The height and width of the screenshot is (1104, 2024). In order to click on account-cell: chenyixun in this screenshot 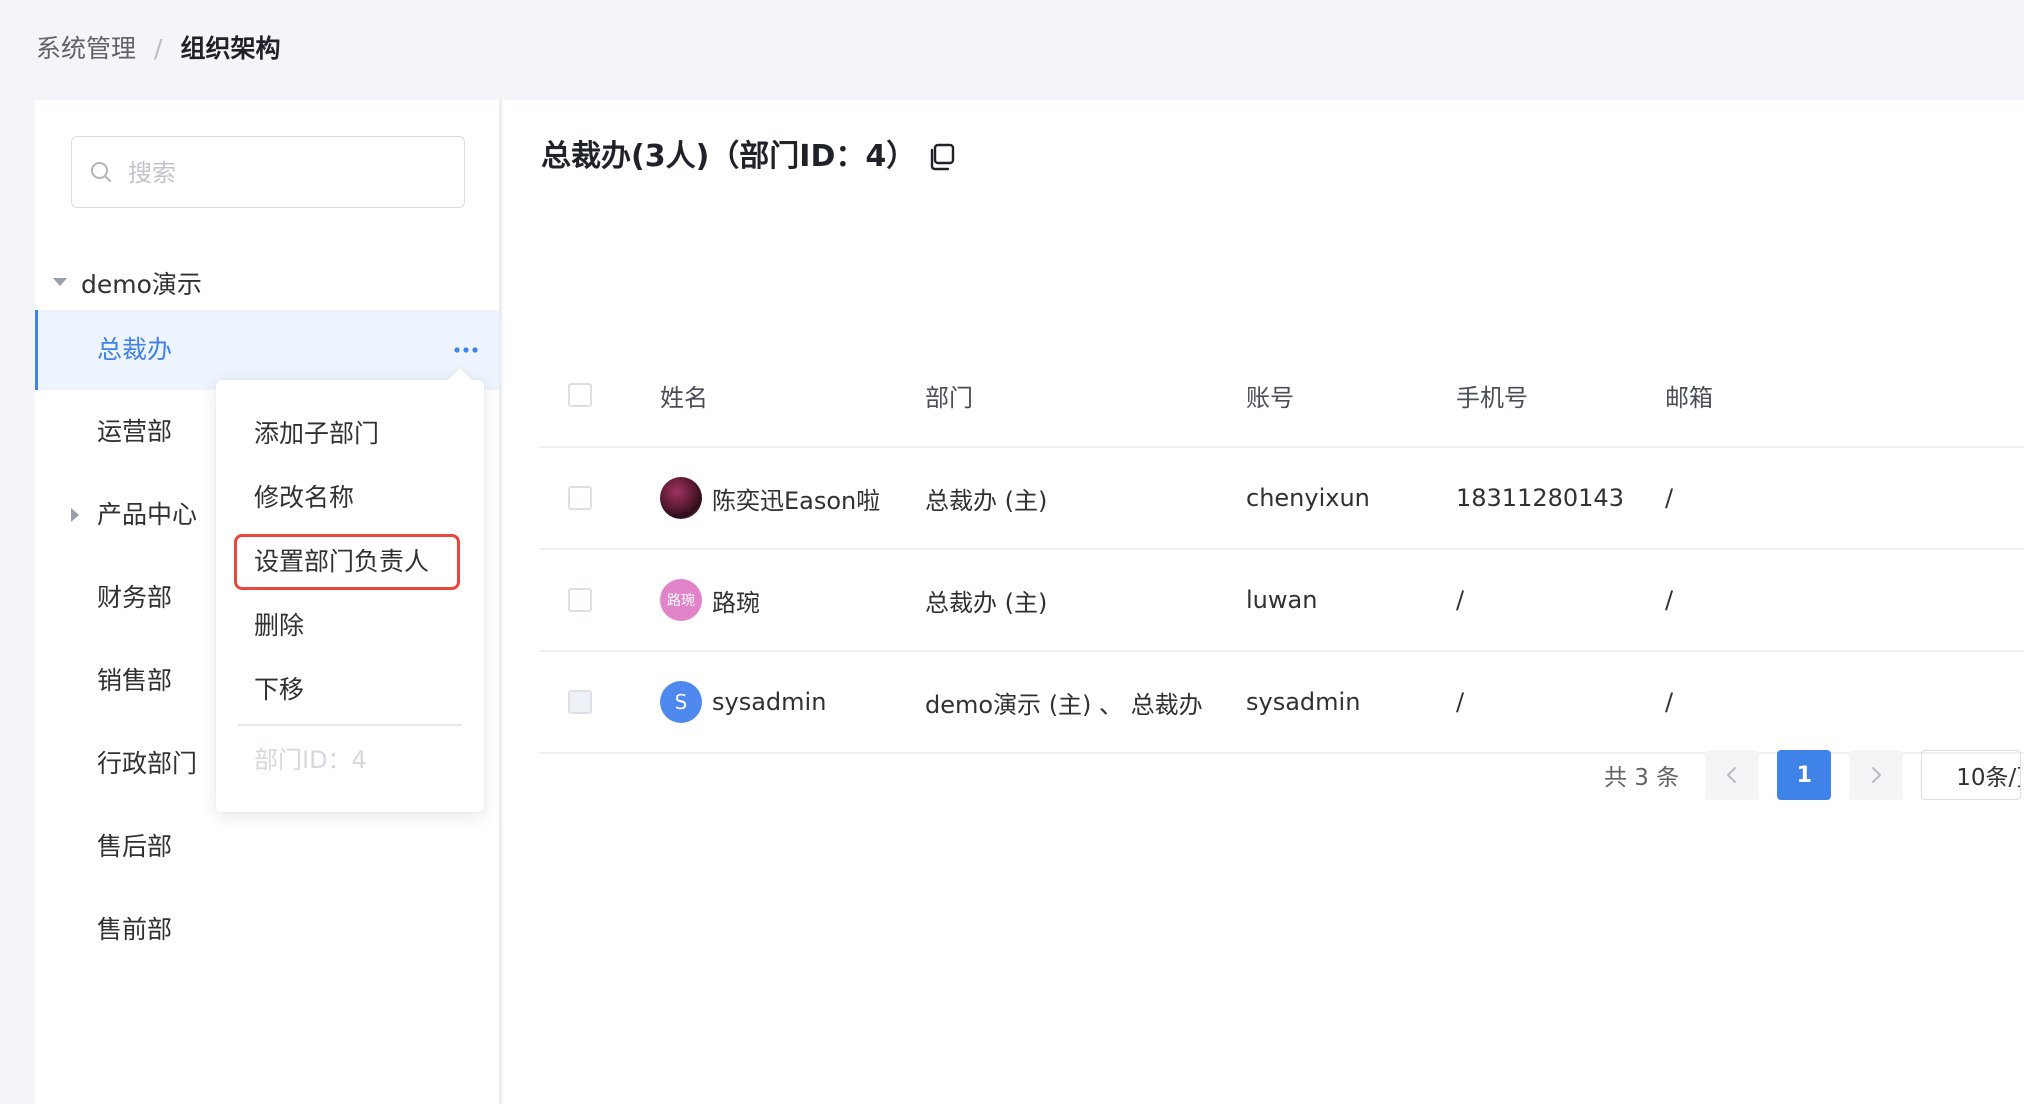, I will do `click(1308, 498)`.